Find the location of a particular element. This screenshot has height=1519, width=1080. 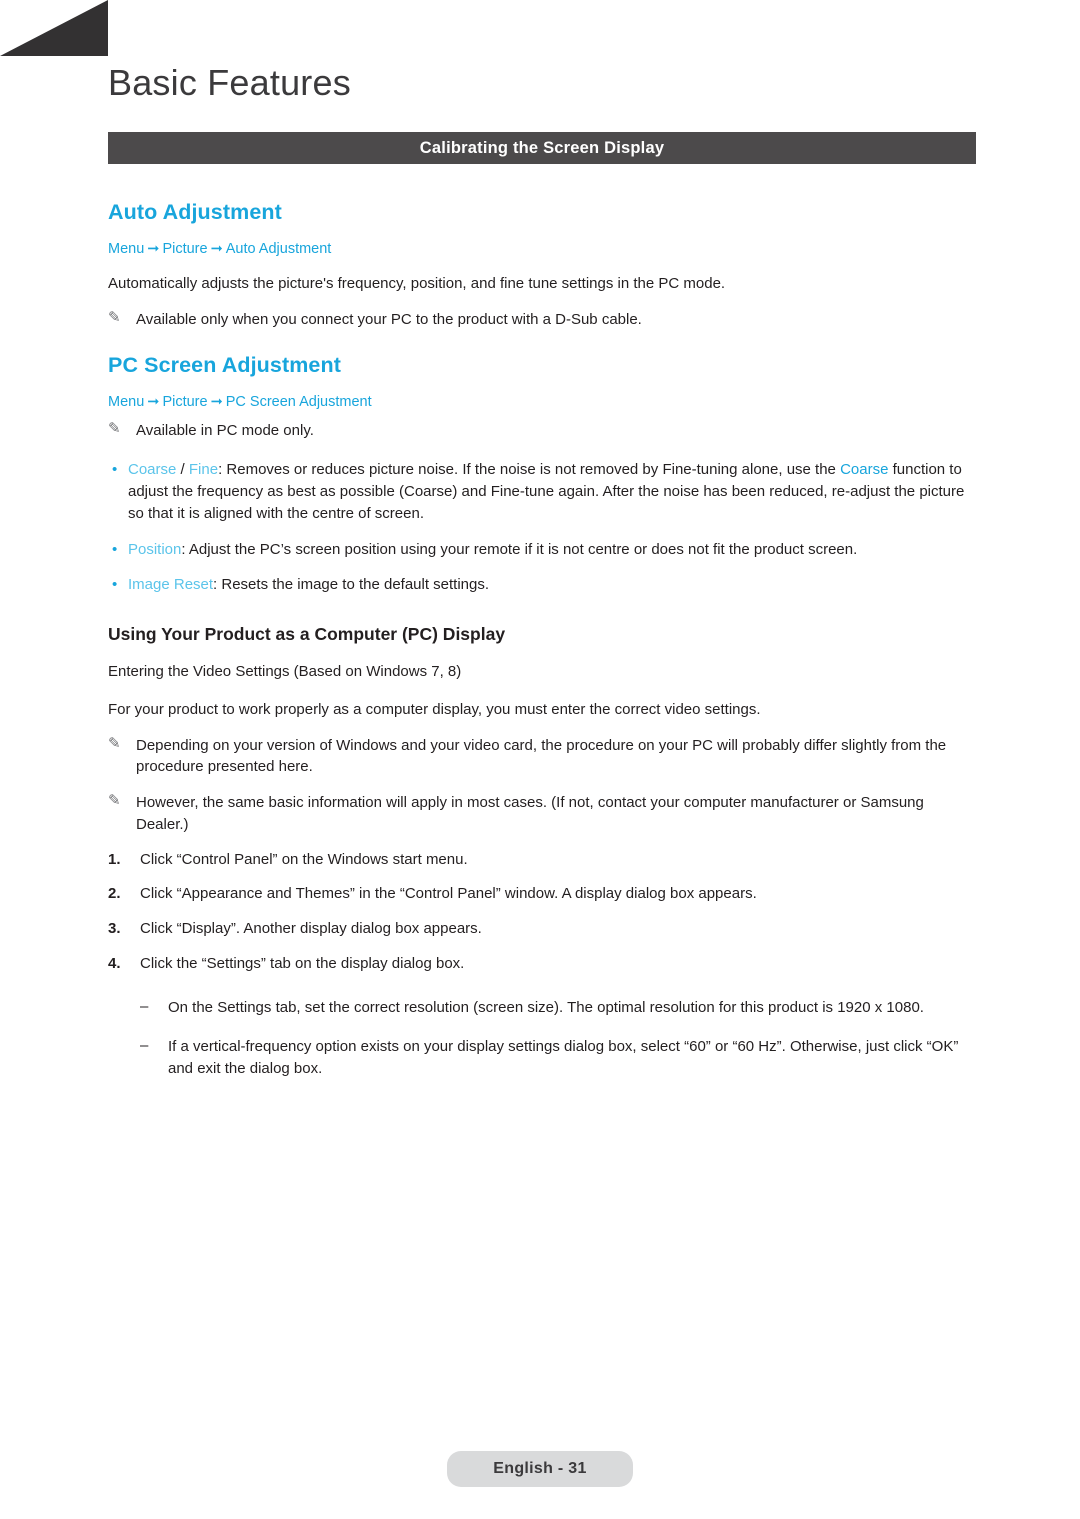

keyword-position: Position is located at coordinates (155, 549).